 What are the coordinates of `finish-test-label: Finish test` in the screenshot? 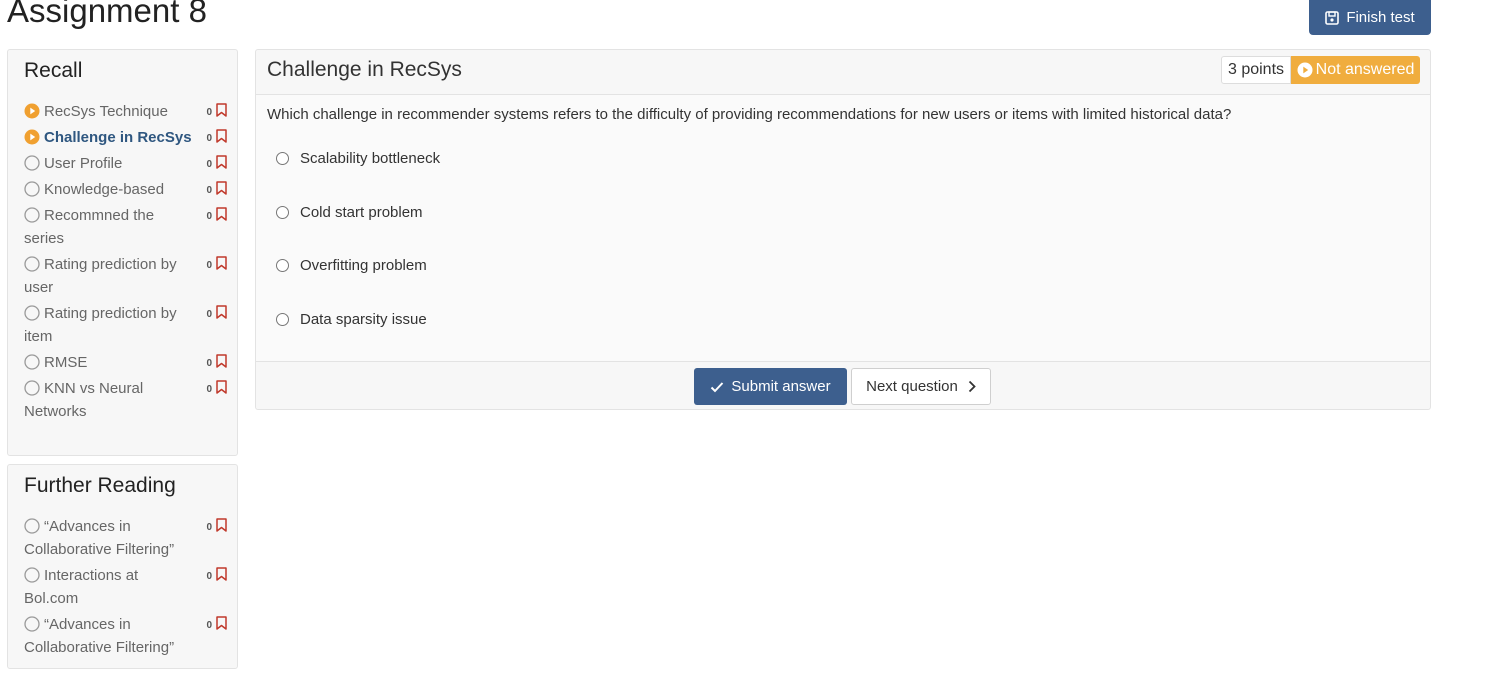 It's located at (1380, 17).